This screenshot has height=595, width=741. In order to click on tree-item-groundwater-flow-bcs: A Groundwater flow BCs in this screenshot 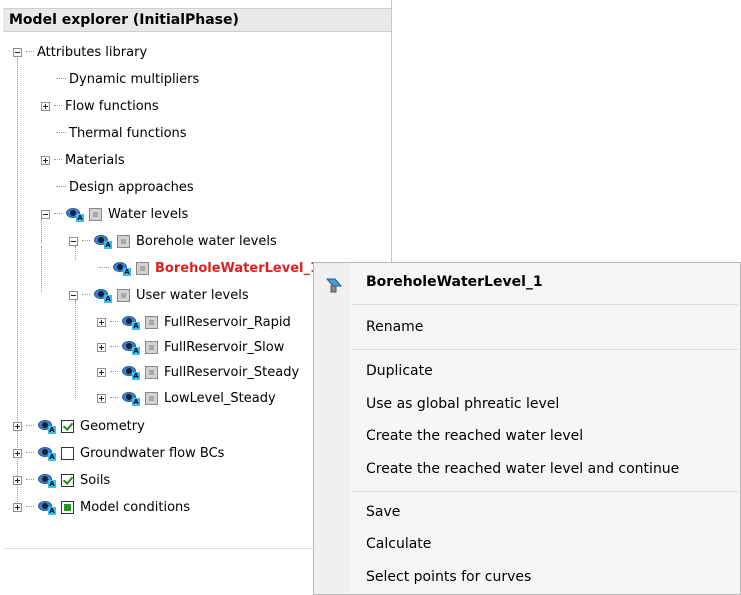, I will do `click(118, 453)`.